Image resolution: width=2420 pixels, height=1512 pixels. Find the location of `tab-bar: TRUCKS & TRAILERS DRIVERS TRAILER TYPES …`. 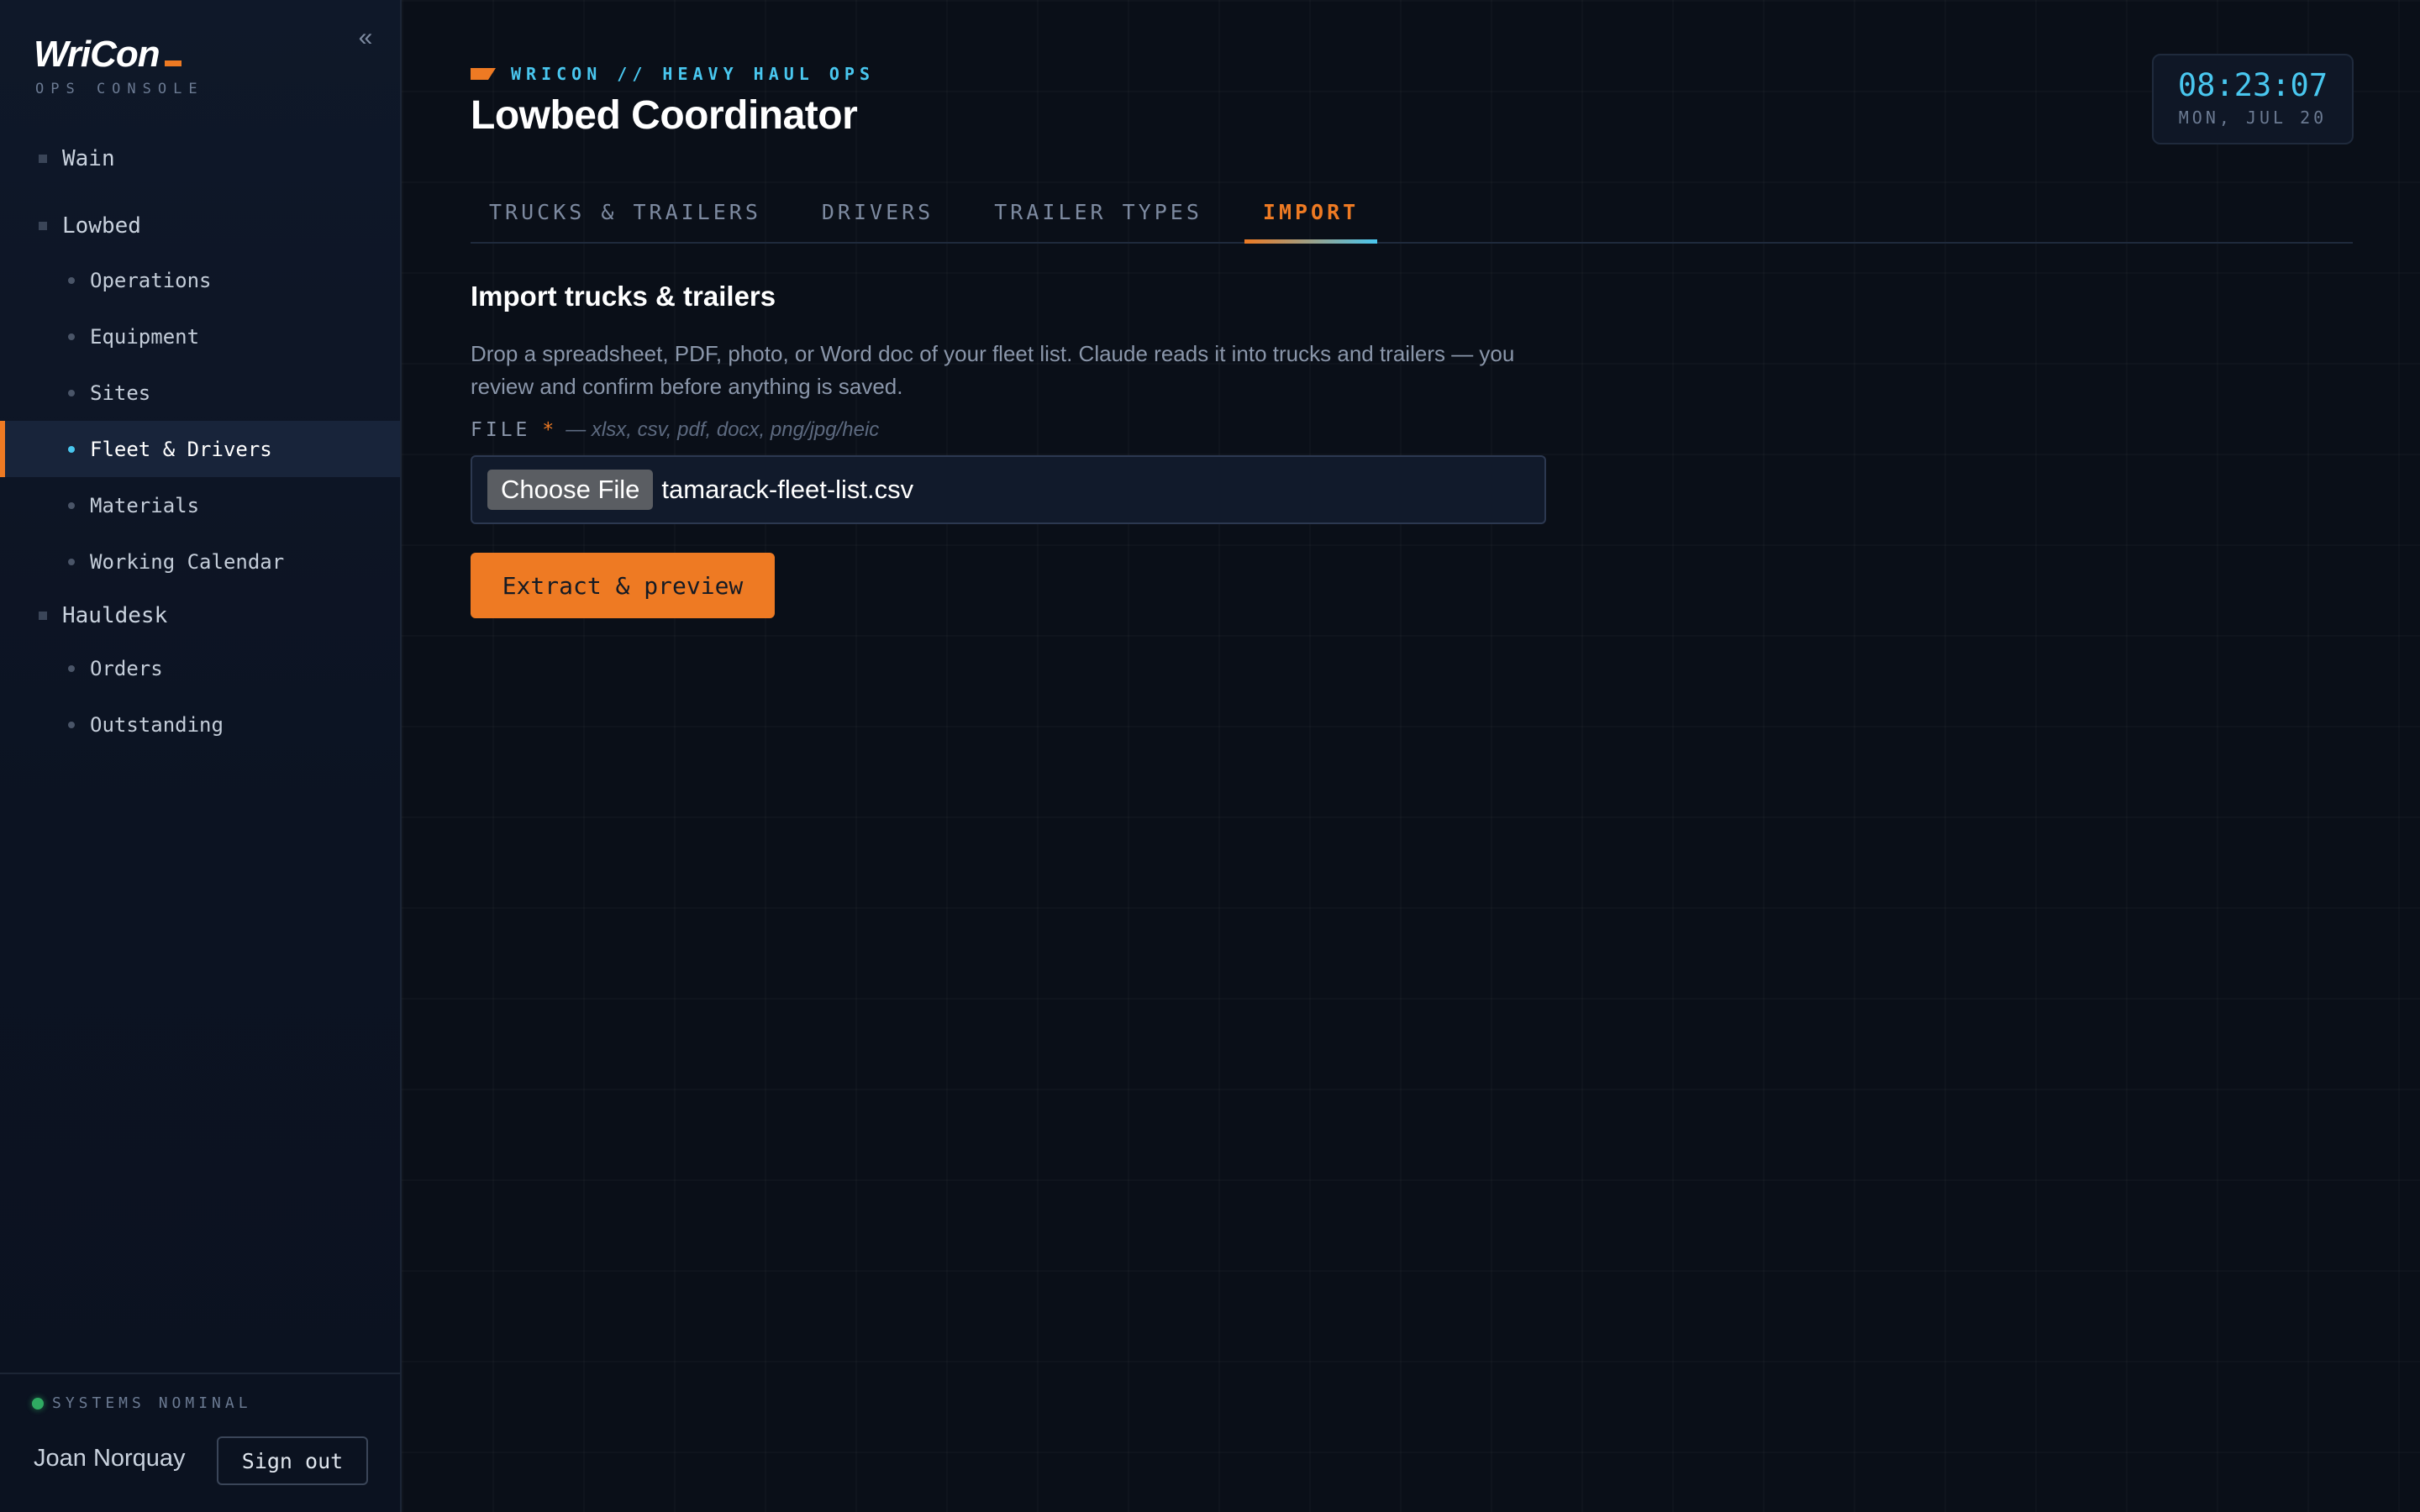

tab-bar: TRUCKS & TRAILERS DRIVERS TRAILER TYPES … is located at coordinates (1412, 212).